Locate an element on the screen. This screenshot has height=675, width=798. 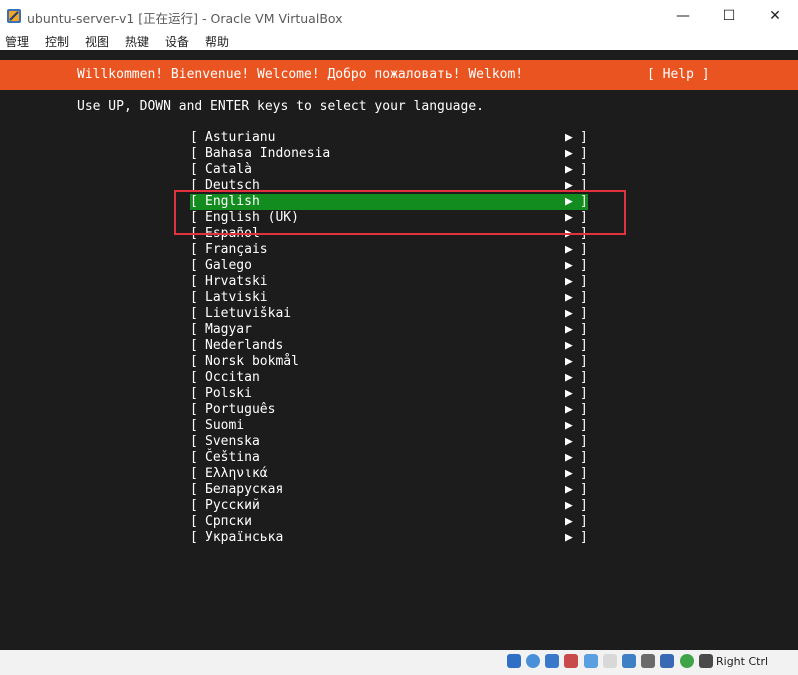
maximize-button: ☐ is located at coordinates (729, 16).